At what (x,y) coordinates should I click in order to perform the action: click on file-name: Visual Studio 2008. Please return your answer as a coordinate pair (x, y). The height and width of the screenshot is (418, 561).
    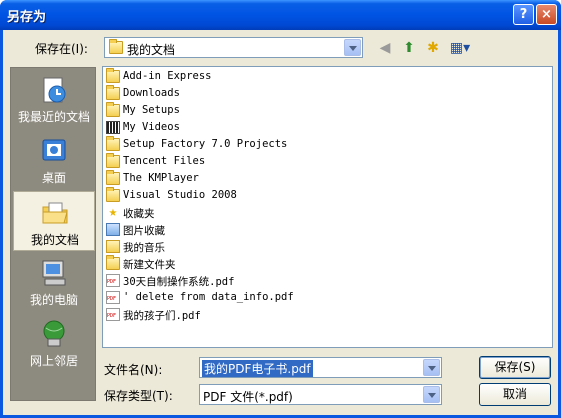
    Looking at the image, I should click on (180, 195).